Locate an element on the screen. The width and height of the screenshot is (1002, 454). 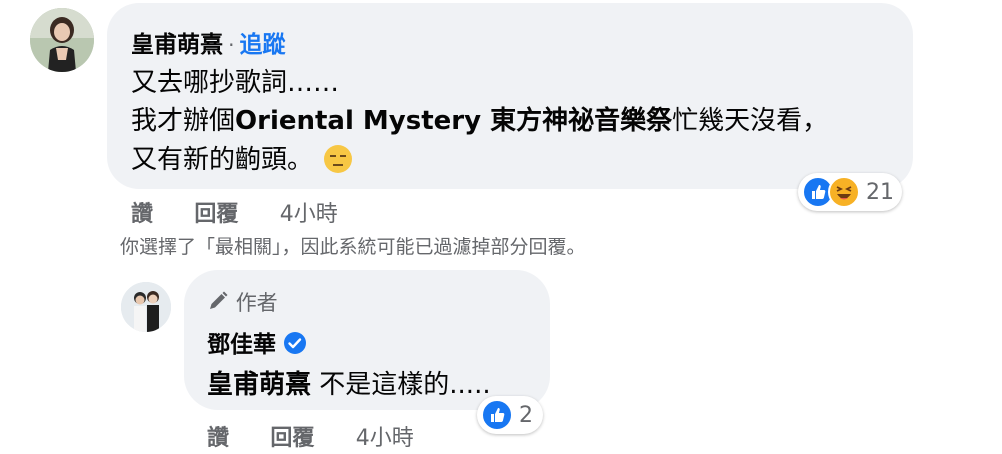
author-badge: 作者 is located at coordinates (242, 302).